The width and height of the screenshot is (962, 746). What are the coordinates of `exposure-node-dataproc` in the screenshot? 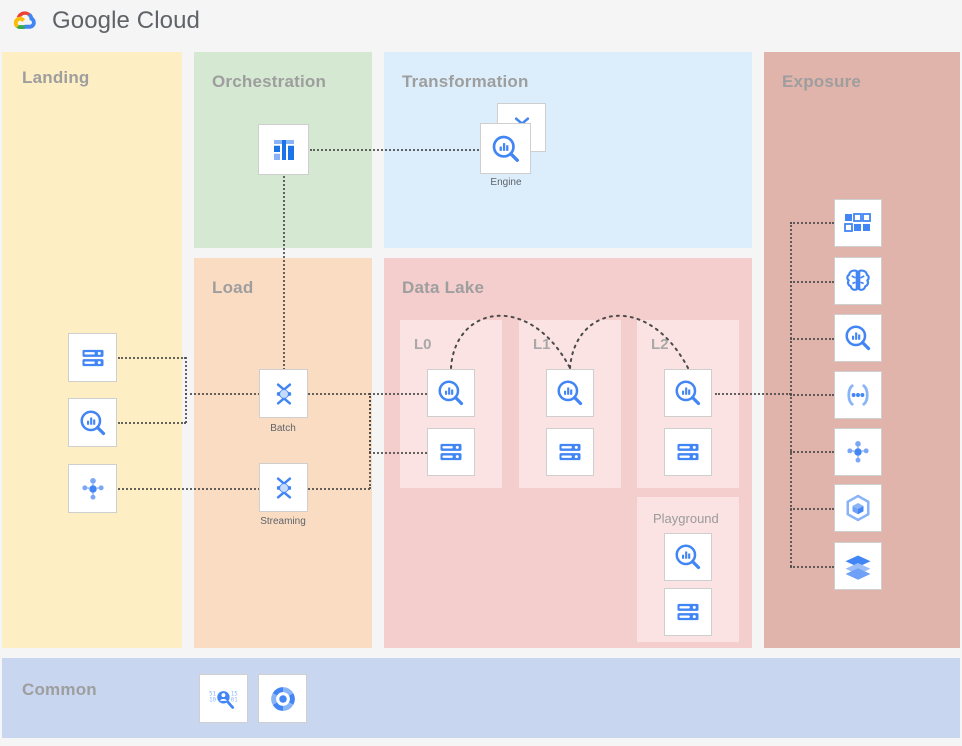 It's located at (858, 566).